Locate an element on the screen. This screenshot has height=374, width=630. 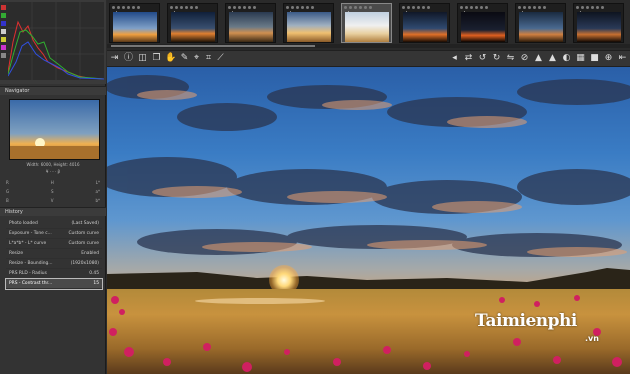
history-item-value: 0.45 is located at coordinates (94, 273).